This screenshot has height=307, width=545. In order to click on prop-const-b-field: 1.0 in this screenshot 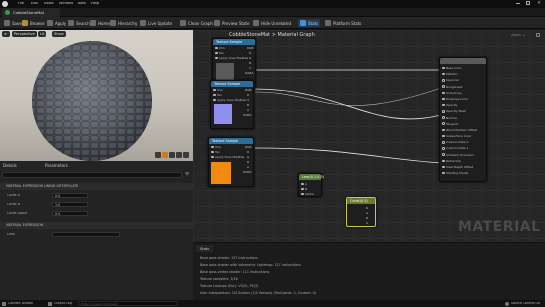, I will do `click(70, 204)`.